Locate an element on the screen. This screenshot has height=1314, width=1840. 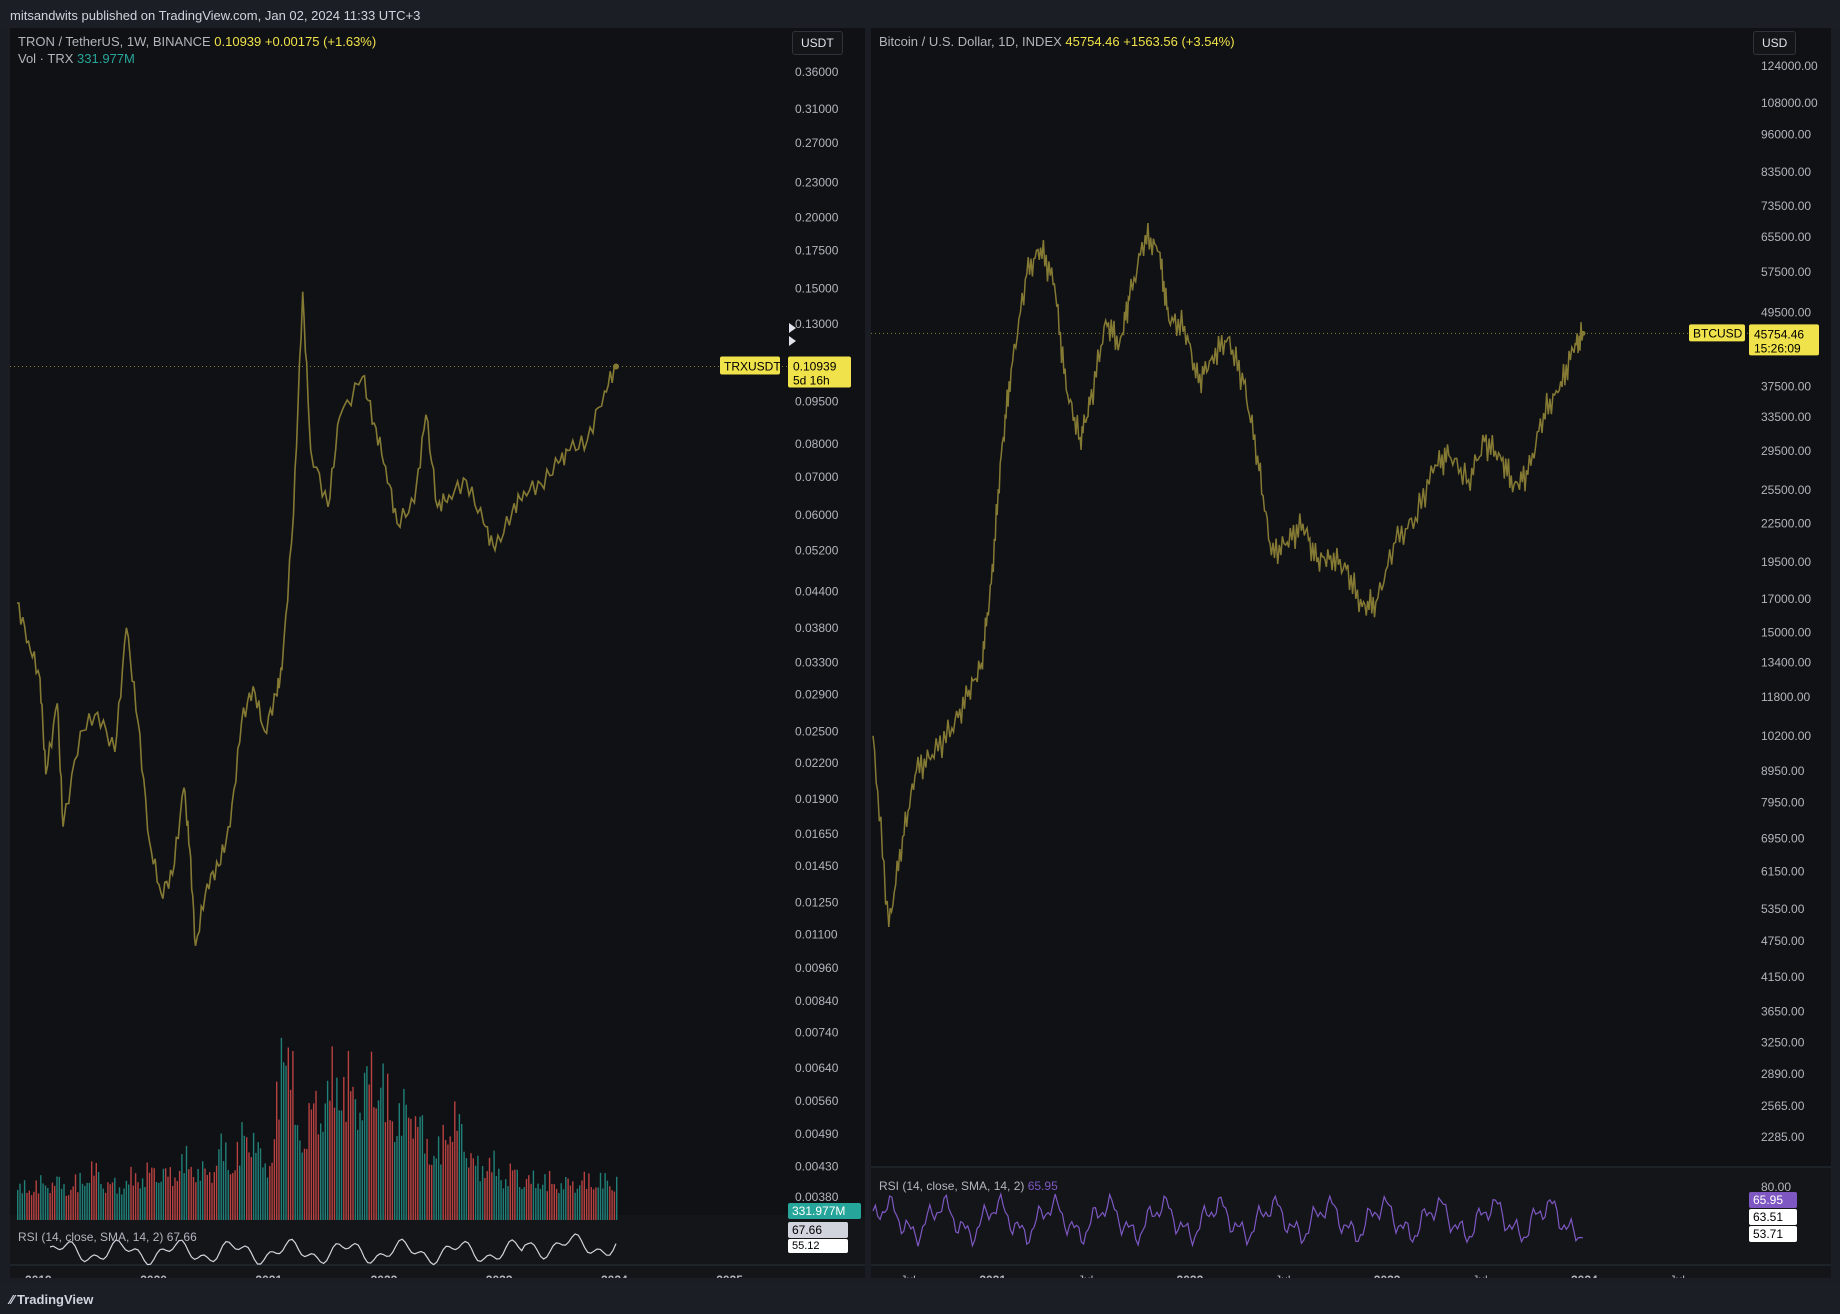
vol-tag: 331.977M is located at coordinates (818, 1211).